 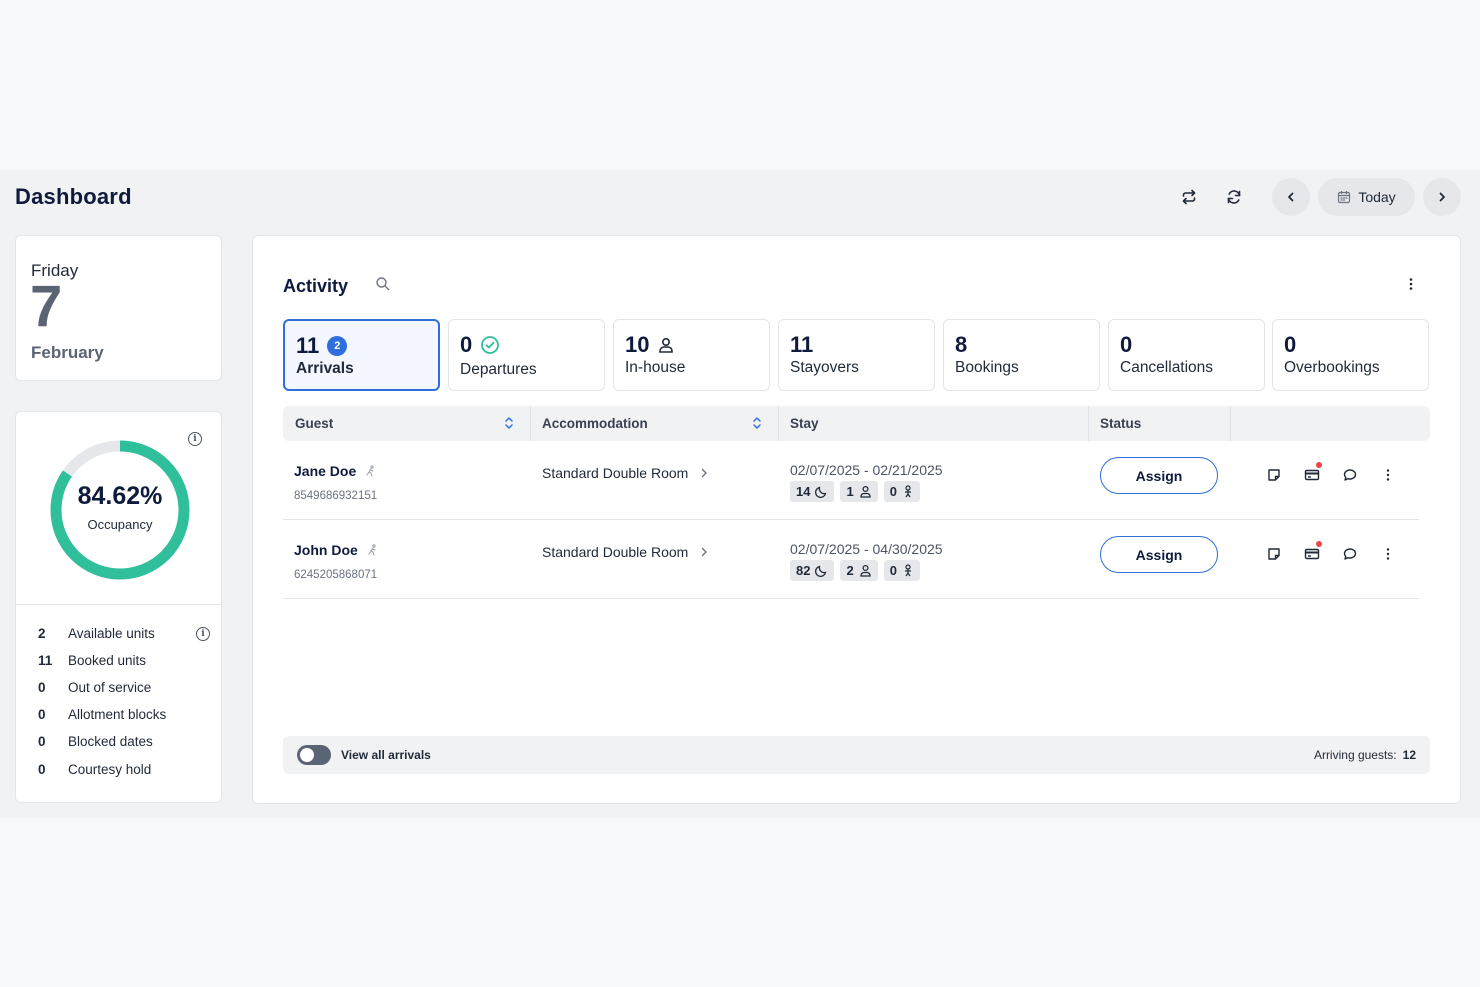 What do you see at coordinates (866, 549) in the screenshot?
I see `stay-dates: 02/07/2025 - 04/30/2025` at bounding box center [866, 549].